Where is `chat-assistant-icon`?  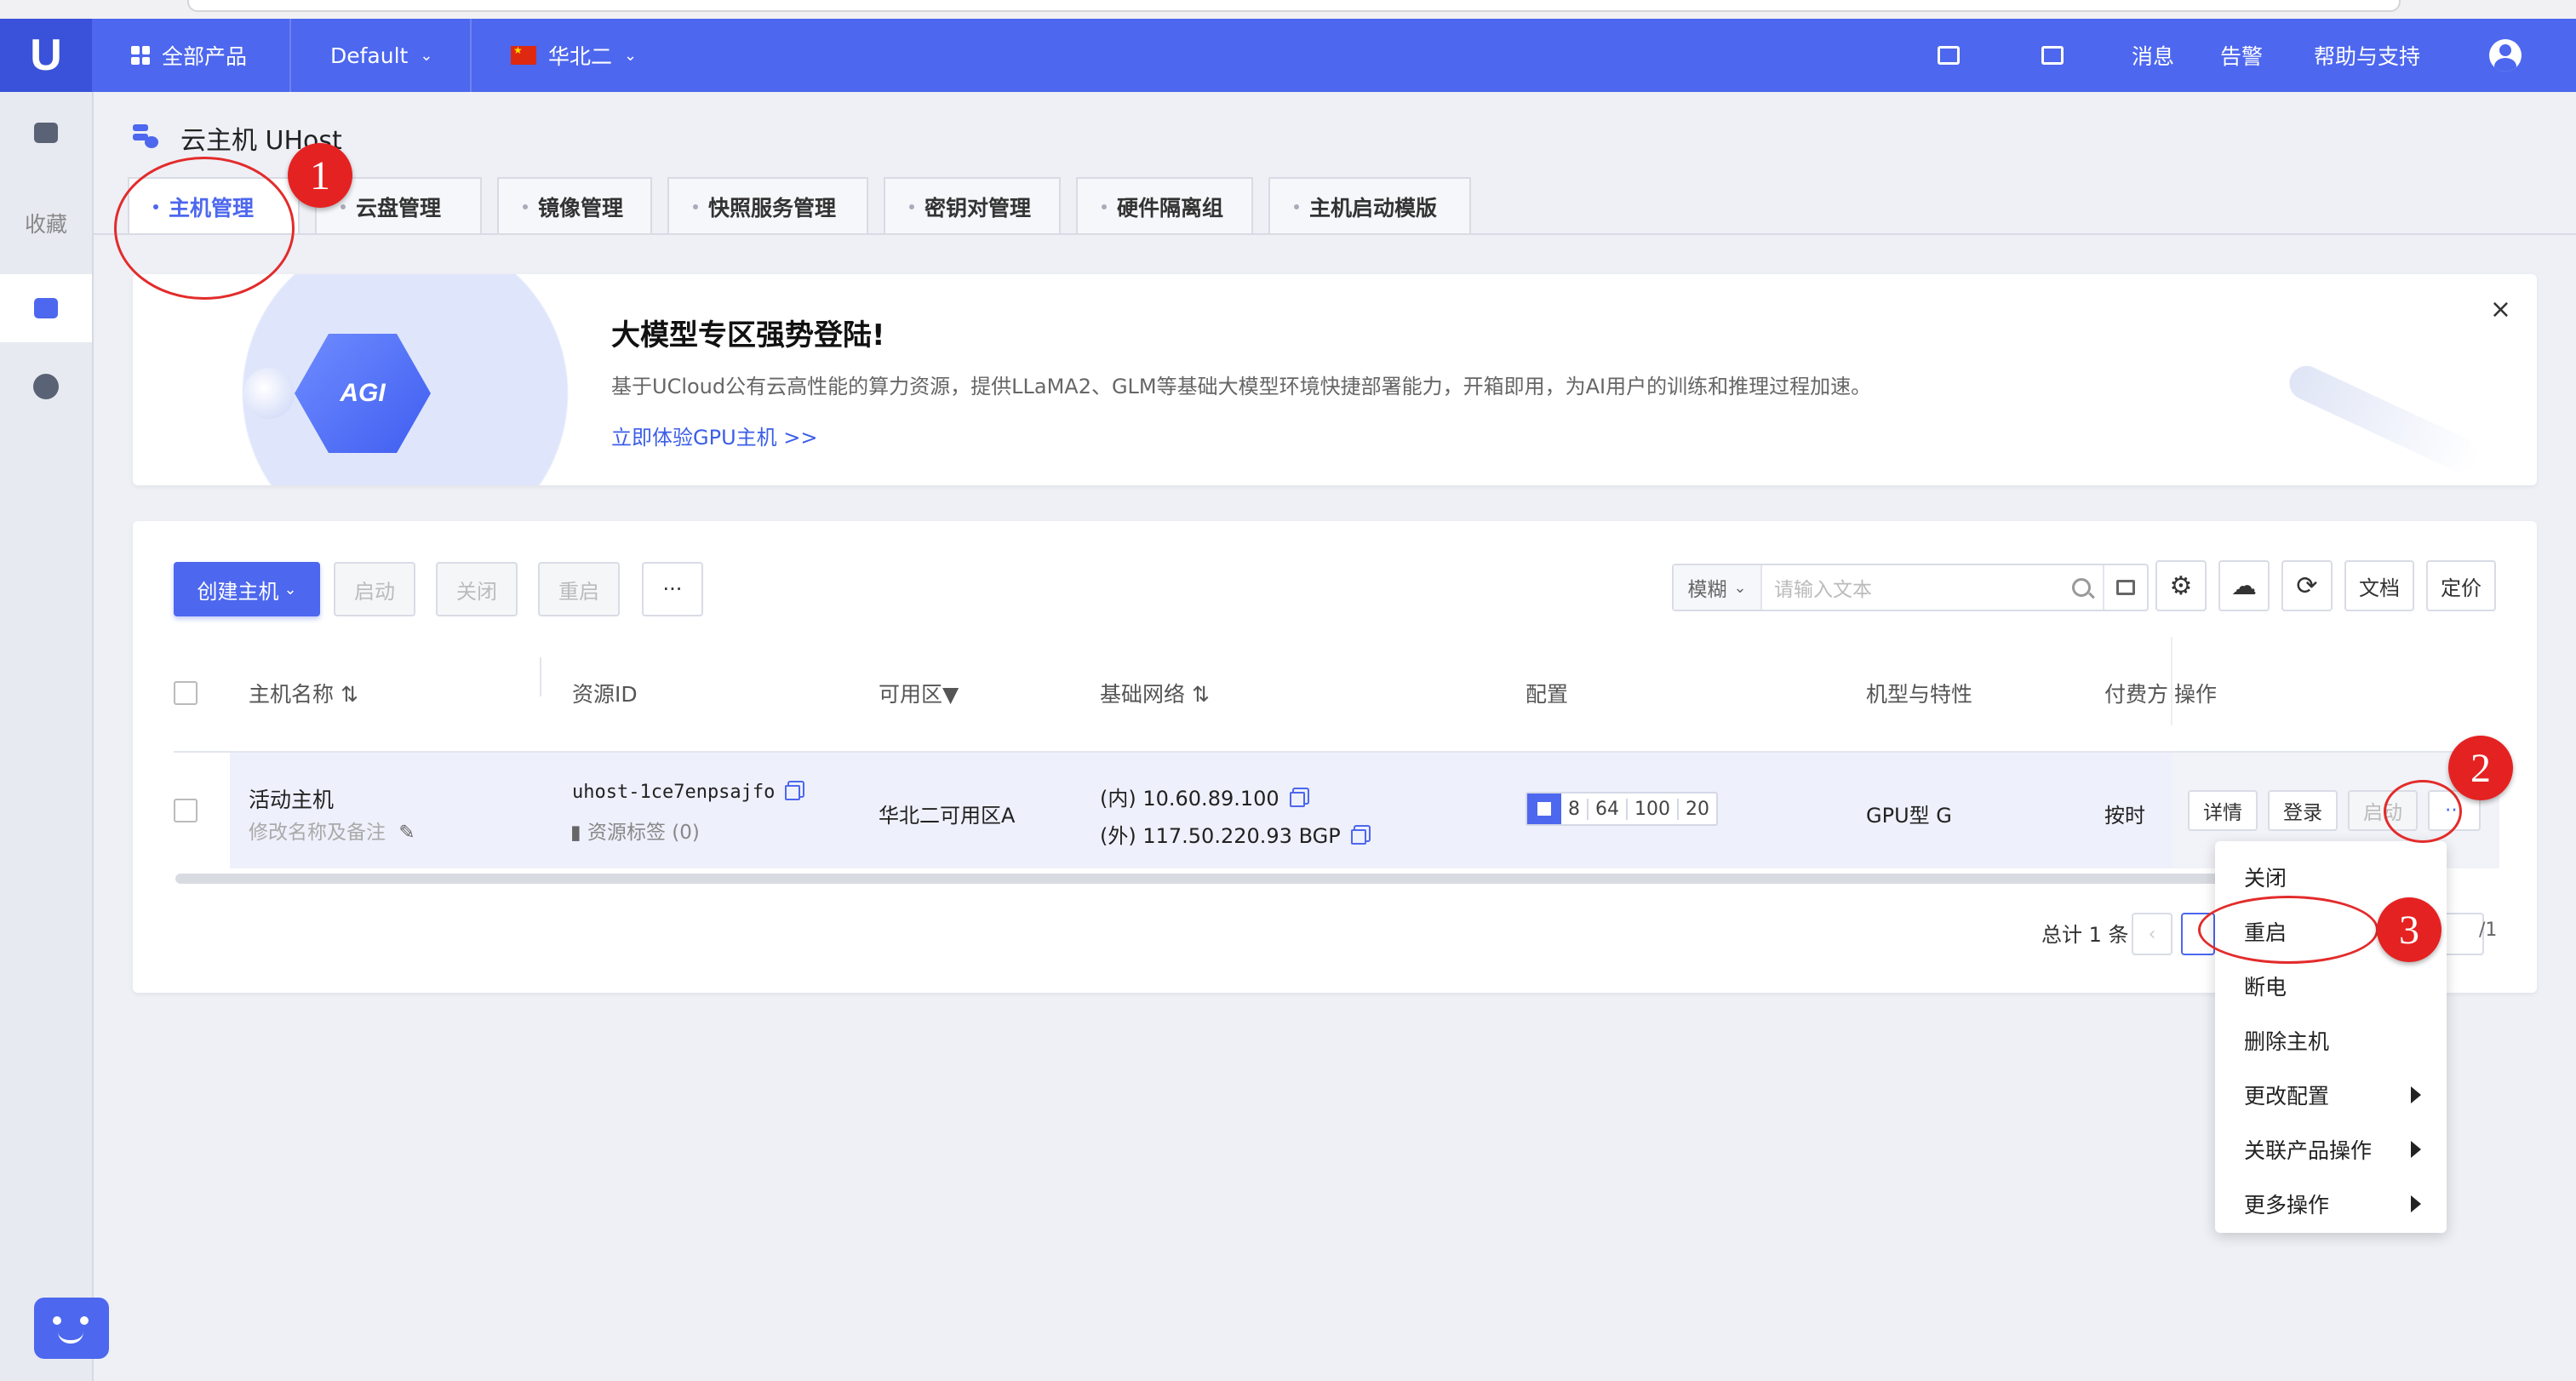 chat-assistant-icon is located at coordinates (71, 1328).